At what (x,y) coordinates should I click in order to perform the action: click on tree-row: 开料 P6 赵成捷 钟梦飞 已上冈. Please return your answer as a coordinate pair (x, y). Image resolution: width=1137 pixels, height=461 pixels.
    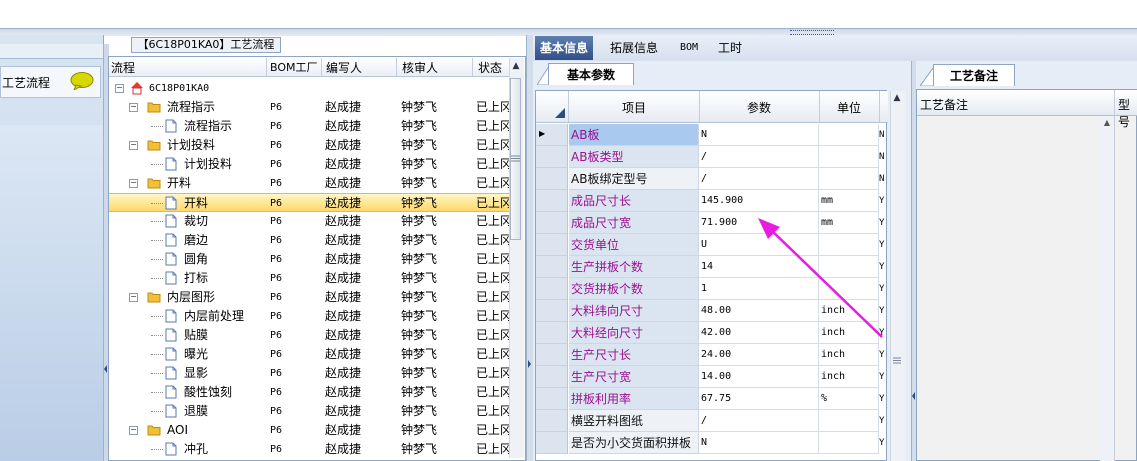
    Looking at the image, I should click on (309, 202).